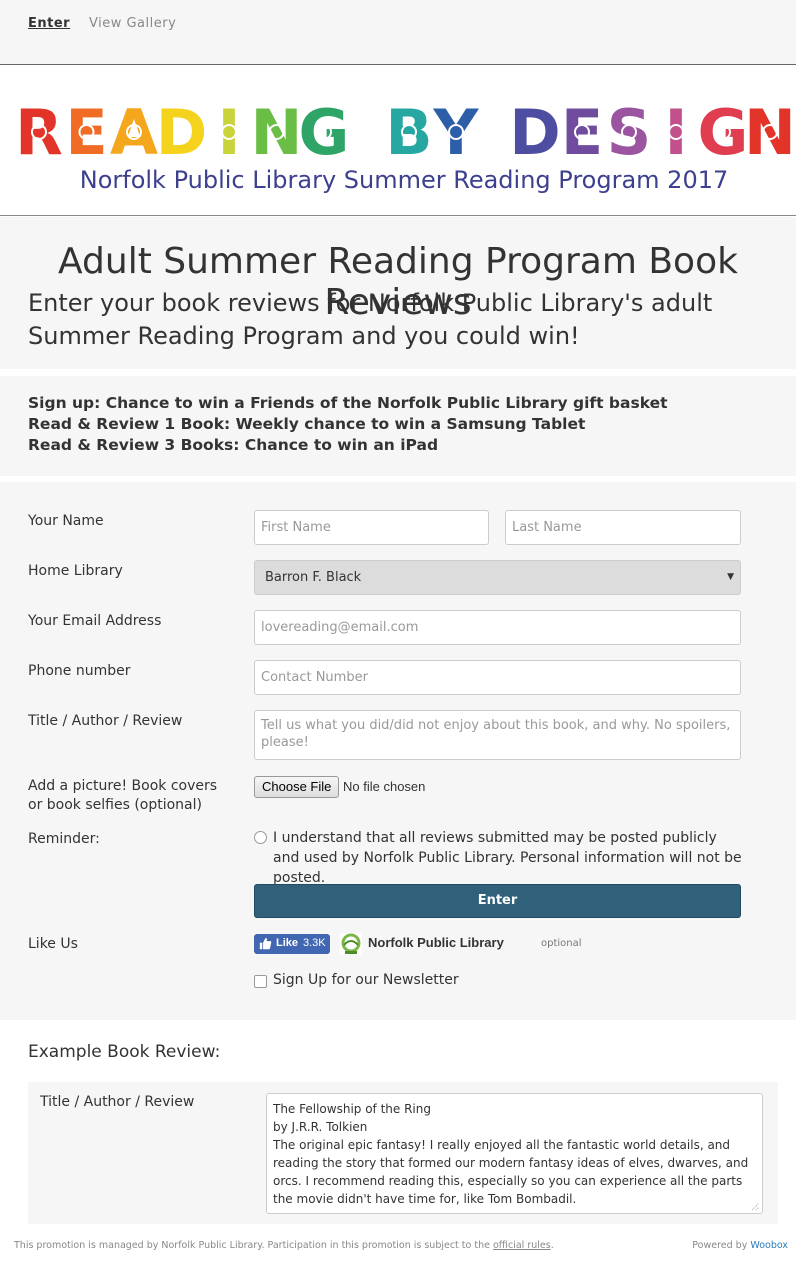 This screenshot has height=1263, width=796. Describe the element at coordinates (314, 943) in the screenshot. I see `facebook-like-count: 3.3K` at that location.